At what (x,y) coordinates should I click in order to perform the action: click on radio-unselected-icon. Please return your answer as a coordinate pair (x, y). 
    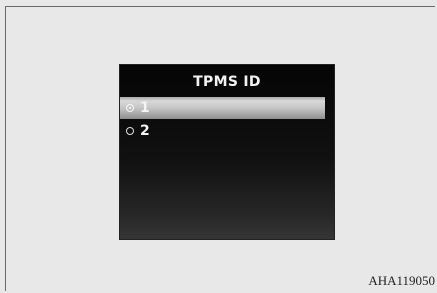
    Looking at the image, I should click on (130, 131).